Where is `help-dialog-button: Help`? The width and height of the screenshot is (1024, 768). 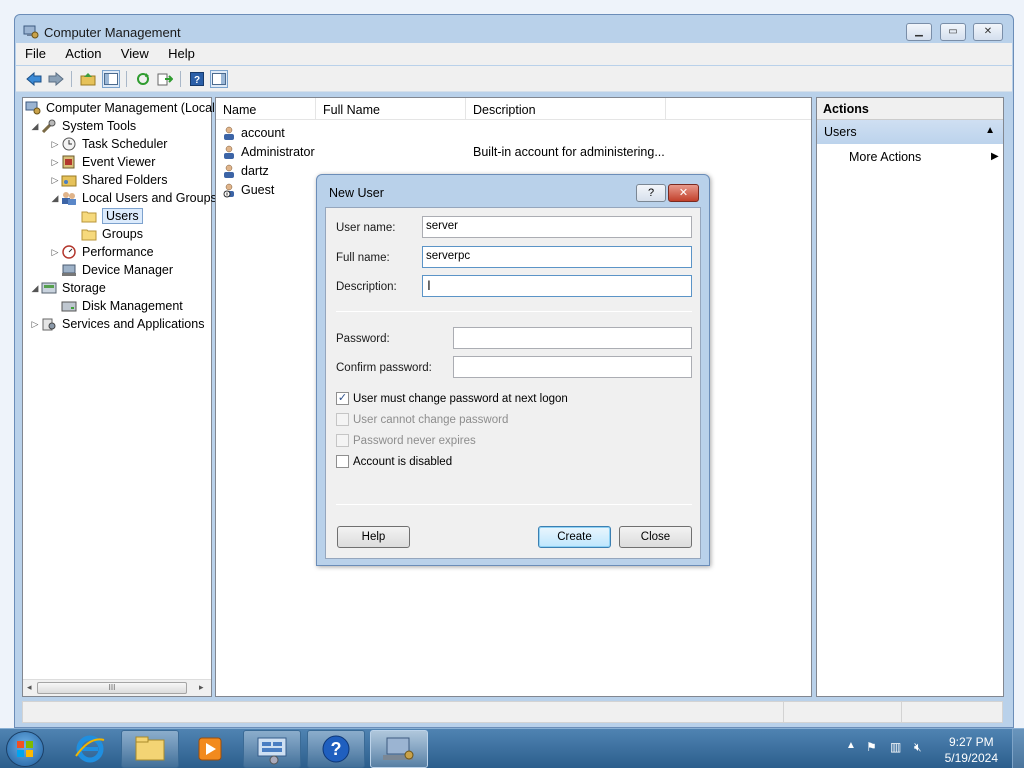
help-dialog-button: Help is located at coordinates (373, 537).